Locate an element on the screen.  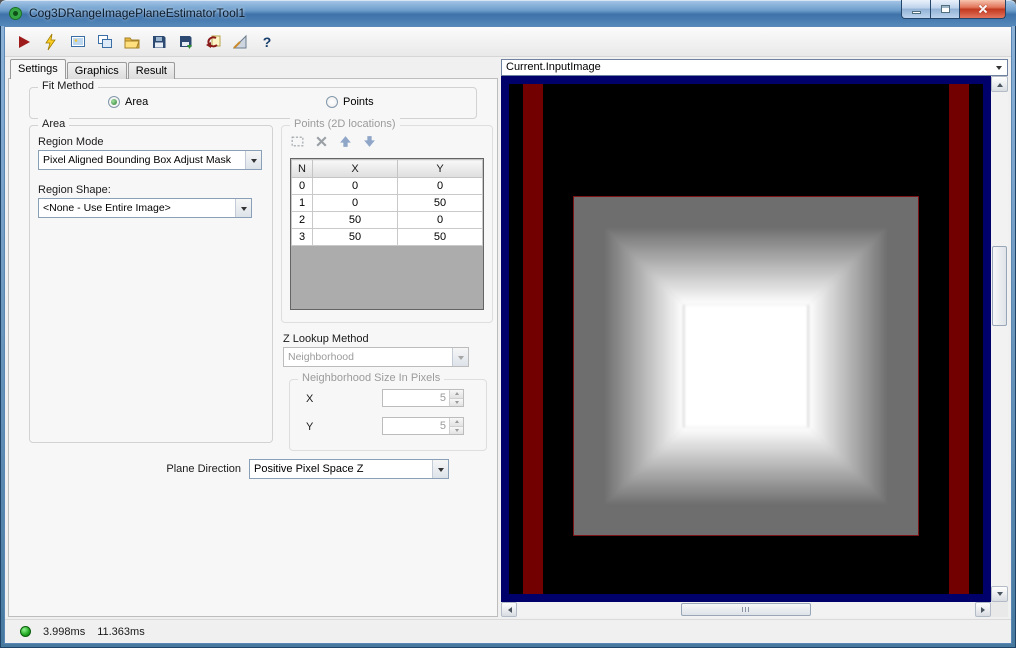
image-source-combo: Current.InputImage is located at coordinates (754, 67).